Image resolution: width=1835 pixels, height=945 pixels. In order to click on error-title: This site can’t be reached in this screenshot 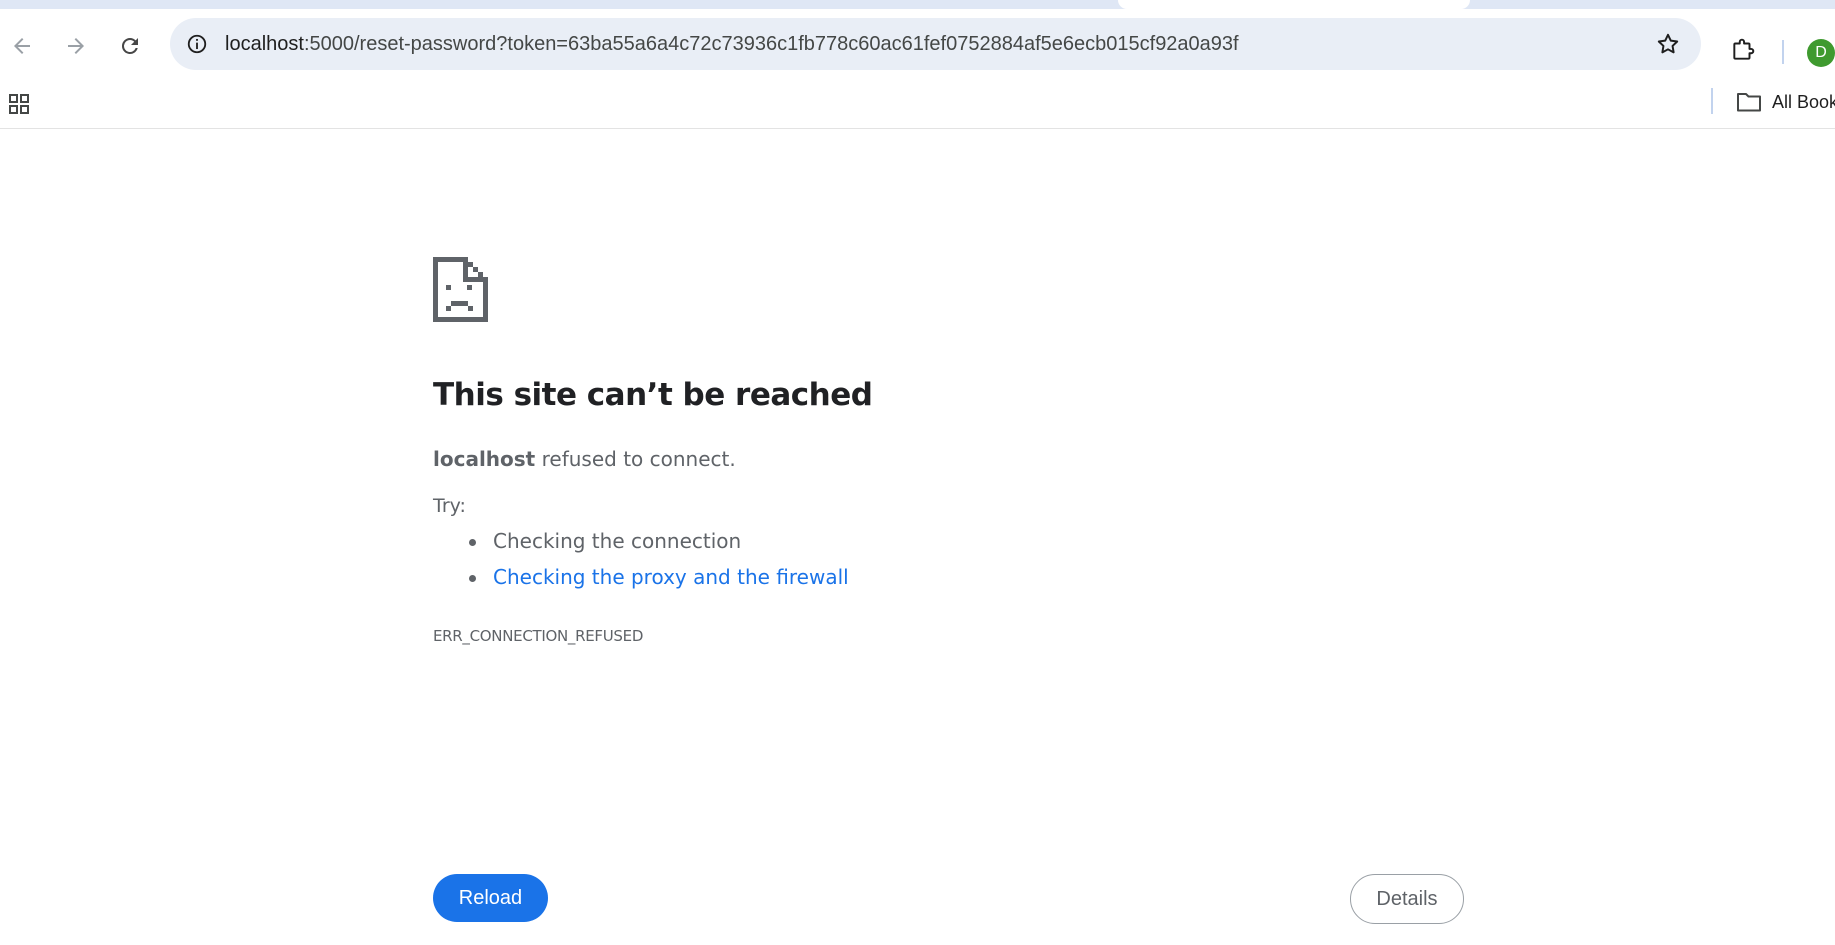, I will do `click(653, 395)`.